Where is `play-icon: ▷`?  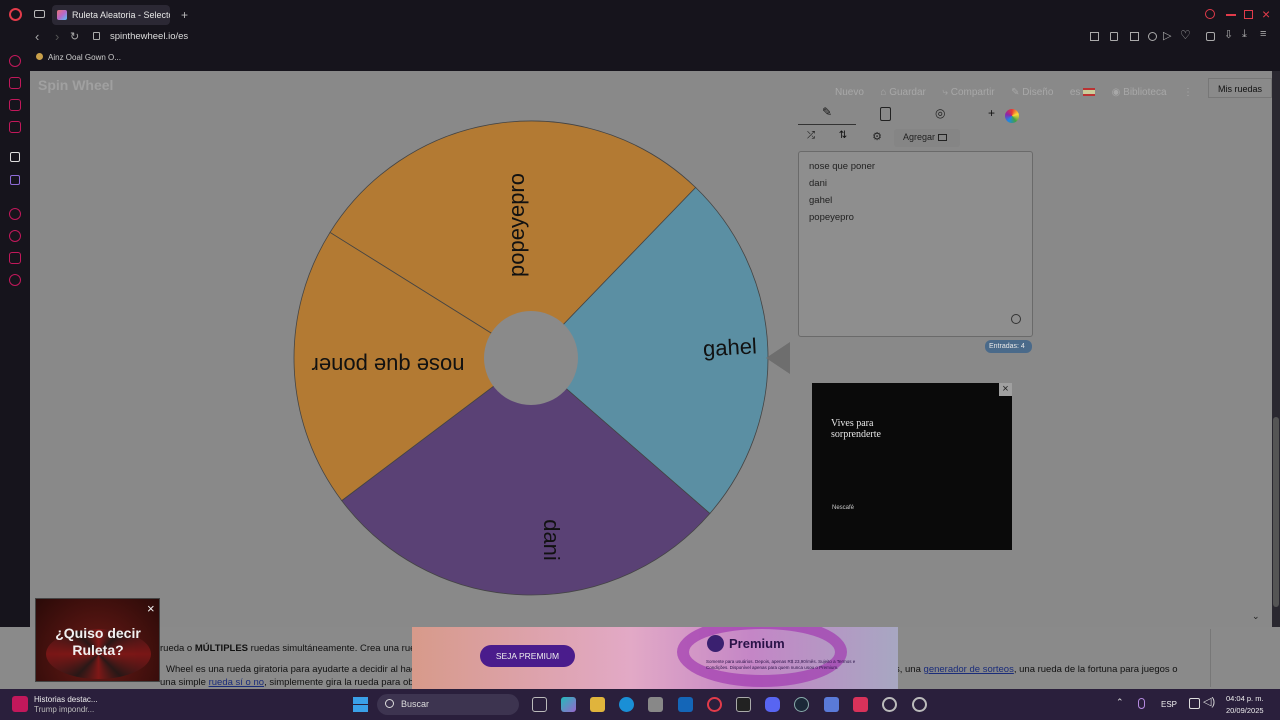 play-icon: ▷ is located at coordinates (1167, 35).